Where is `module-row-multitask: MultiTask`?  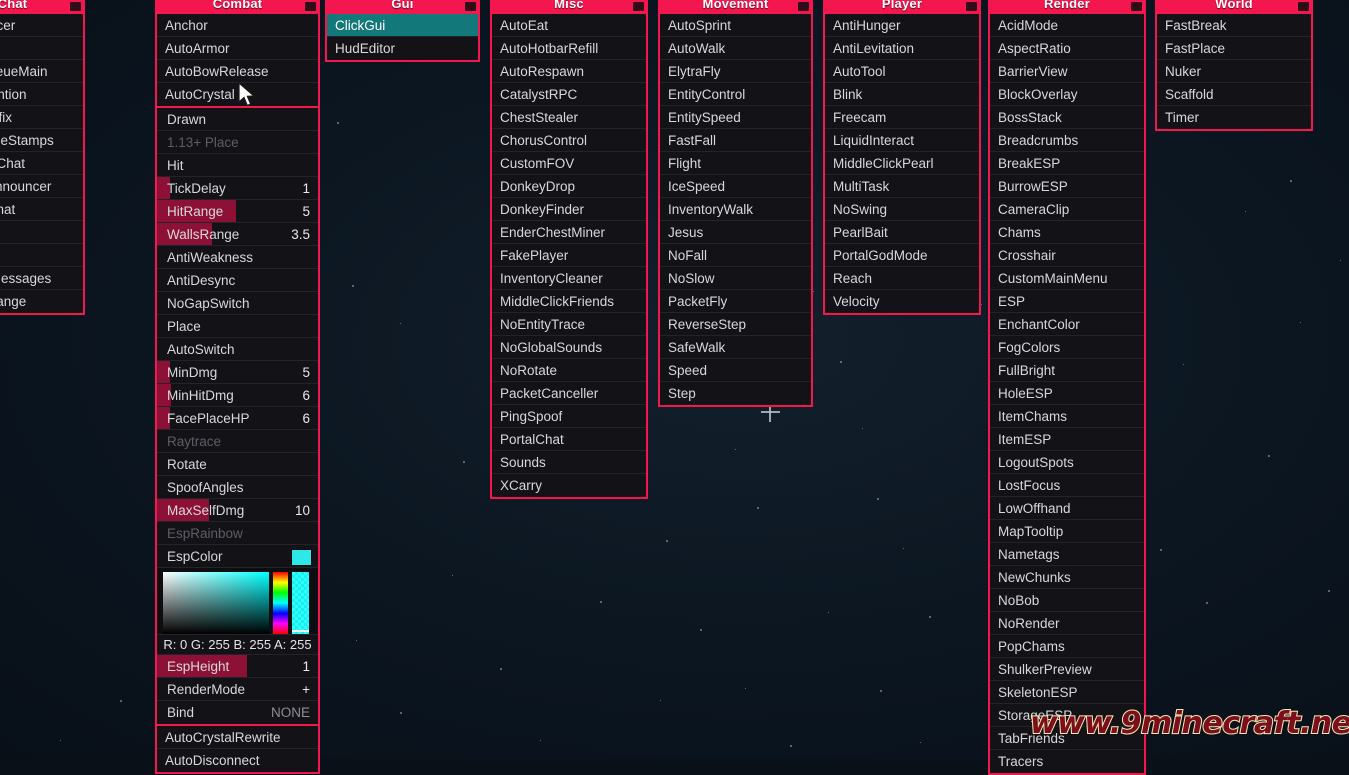 module-row-multitask: MultiTask is located at coordinates (902, 186).